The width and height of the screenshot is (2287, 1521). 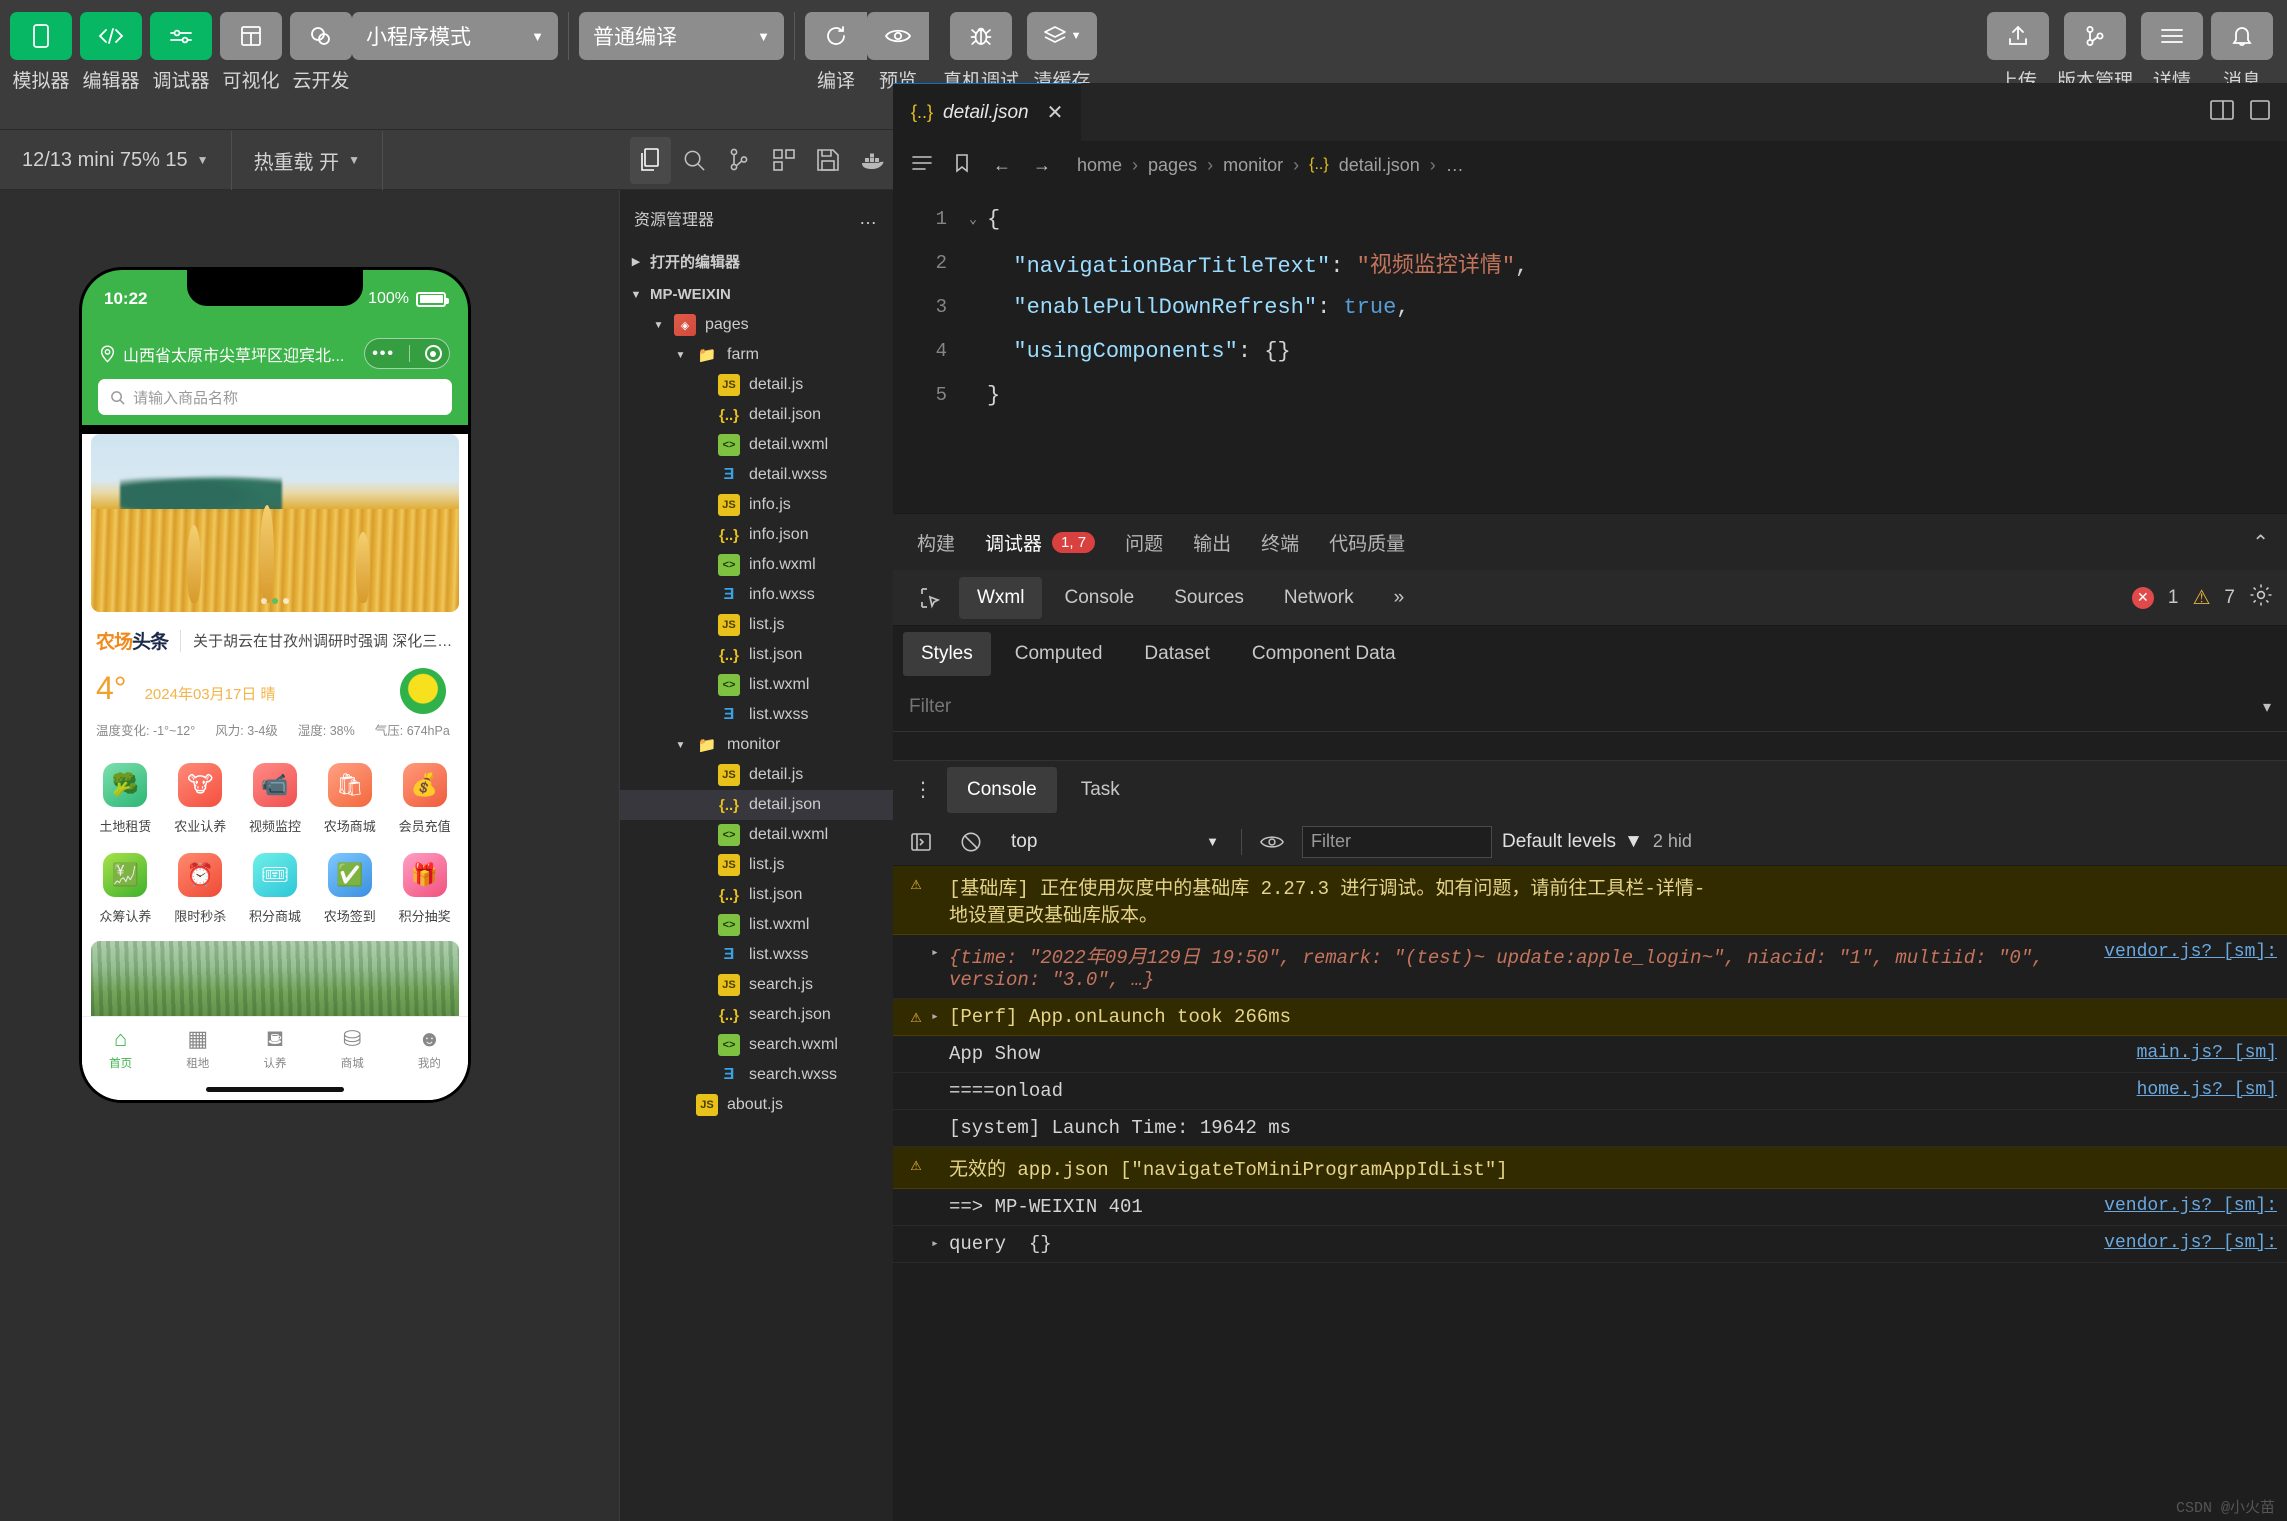 I want to click on inspect-element-icon, so click(x=929, y=598).